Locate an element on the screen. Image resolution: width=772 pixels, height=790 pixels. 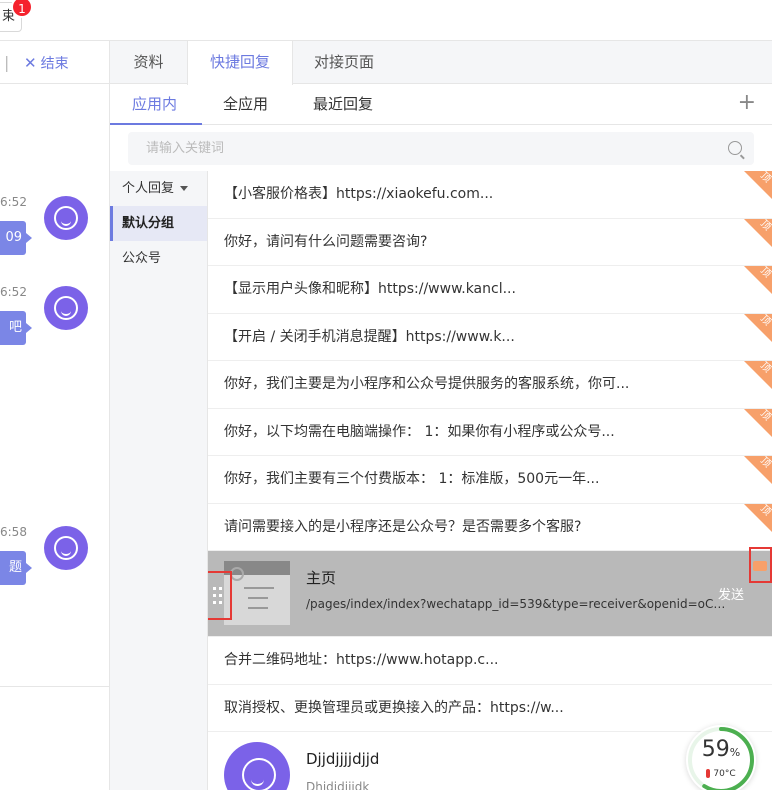
pin-toggle-icon is located at coordinates (760, 565).